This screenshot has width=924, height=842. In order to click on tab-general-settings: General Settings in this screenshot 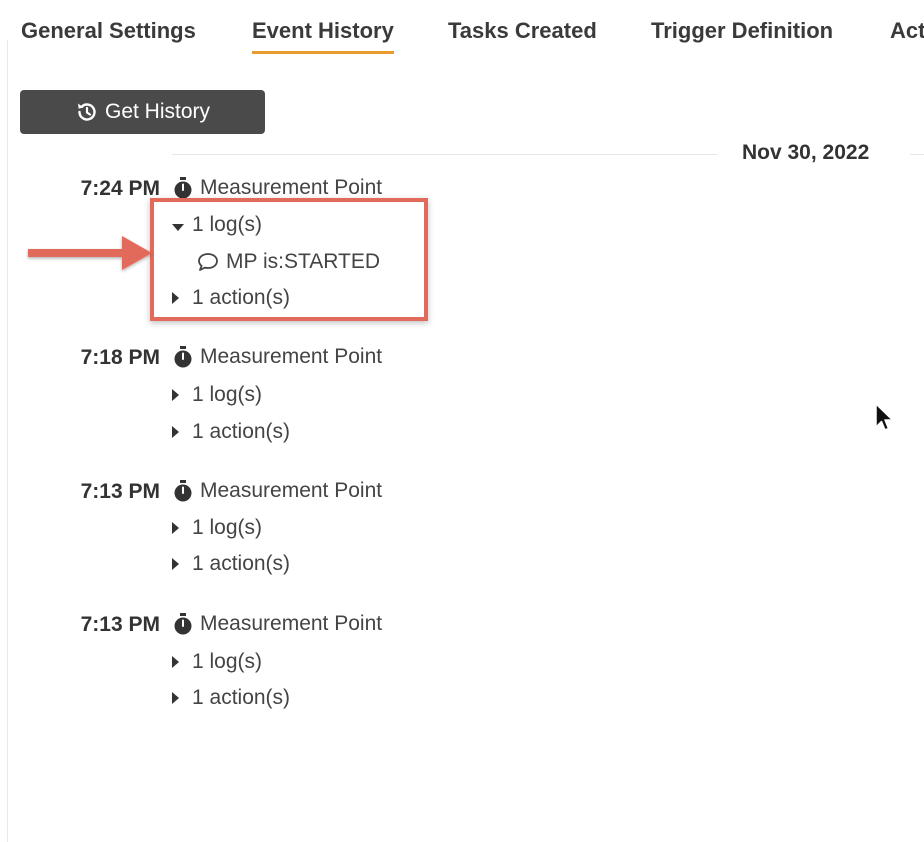, I will do `click(108, 31)`.